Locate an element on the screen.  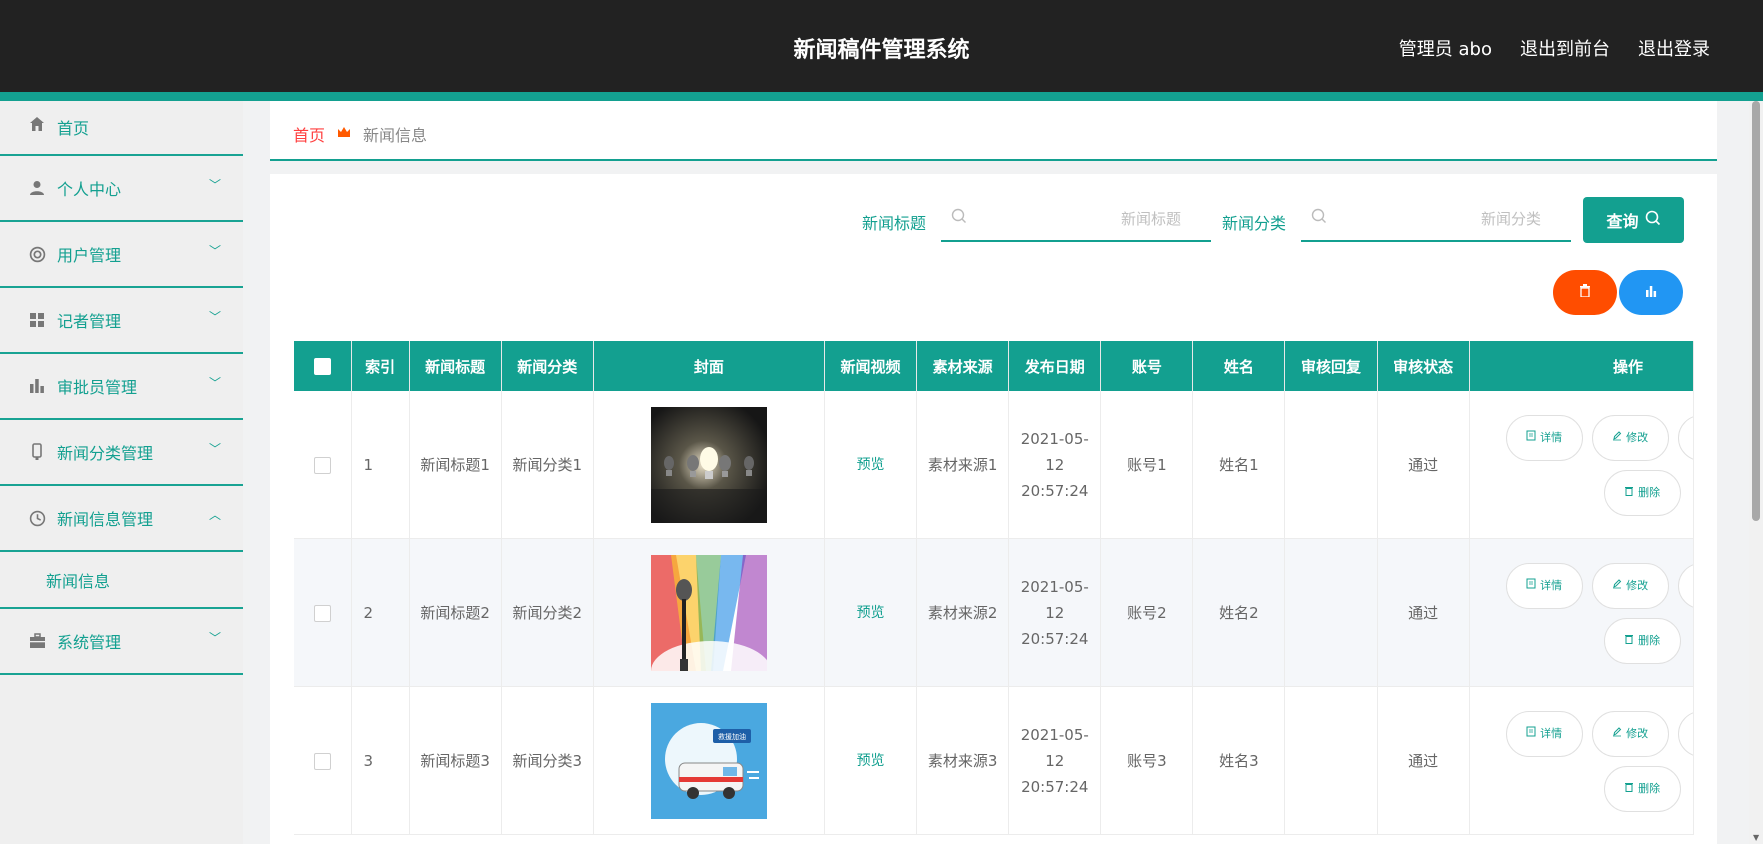
detail-button-label: 详情 is located at coordinates (1551, 437).